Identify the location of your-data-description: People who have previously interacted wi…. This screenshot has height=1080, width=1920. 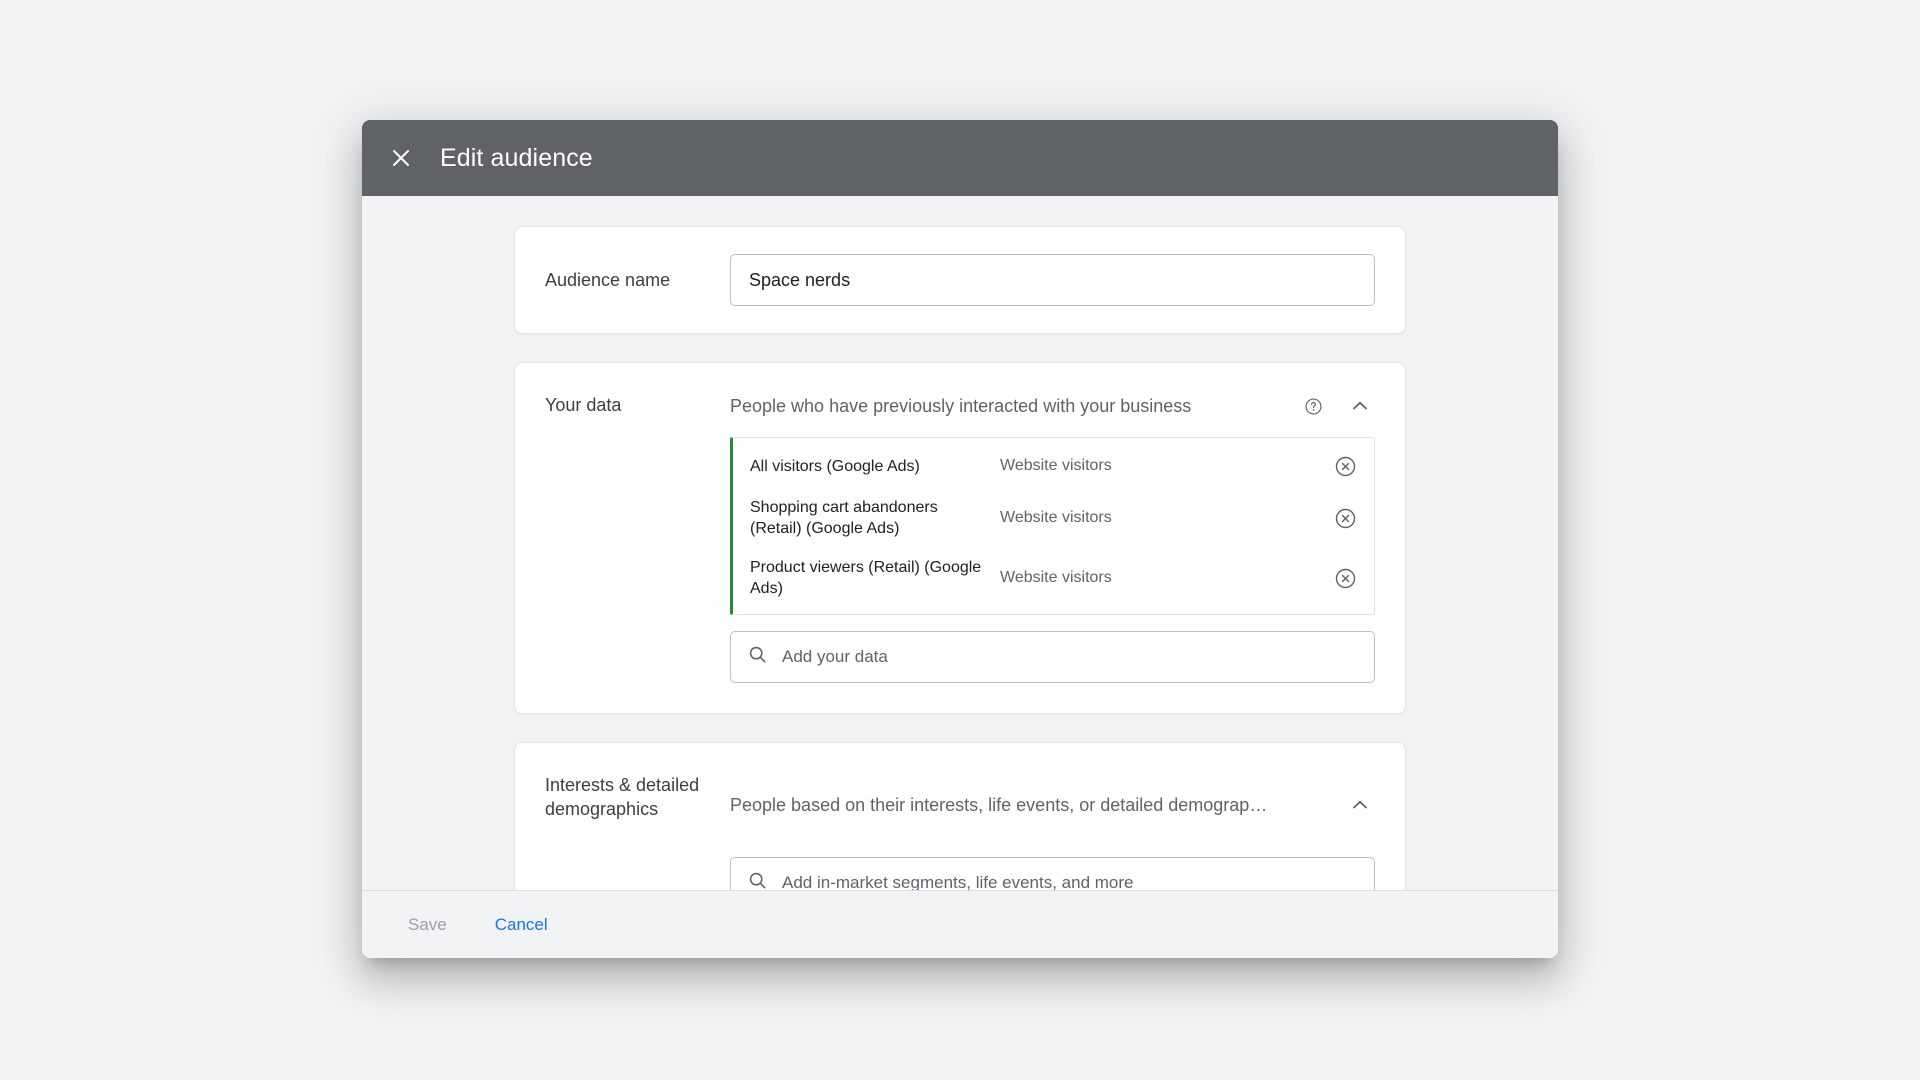
(961, 405).